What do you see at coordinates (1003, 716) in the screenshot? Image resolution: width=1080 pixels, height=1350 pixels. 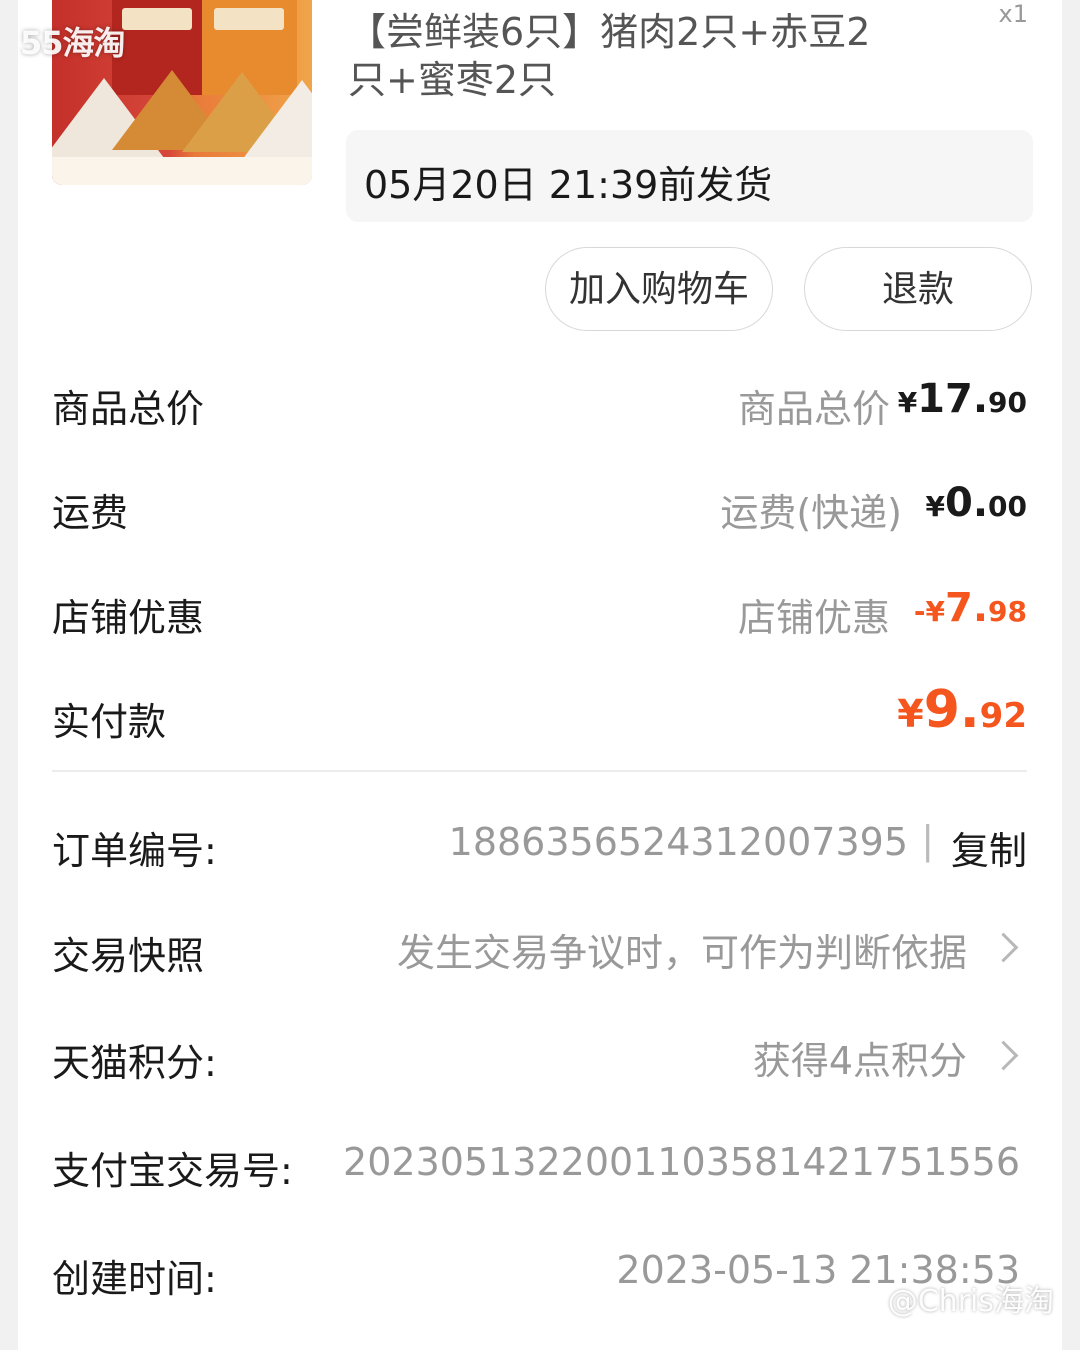 I see `price-decimal: 92` at bounding box center [1003, 716].